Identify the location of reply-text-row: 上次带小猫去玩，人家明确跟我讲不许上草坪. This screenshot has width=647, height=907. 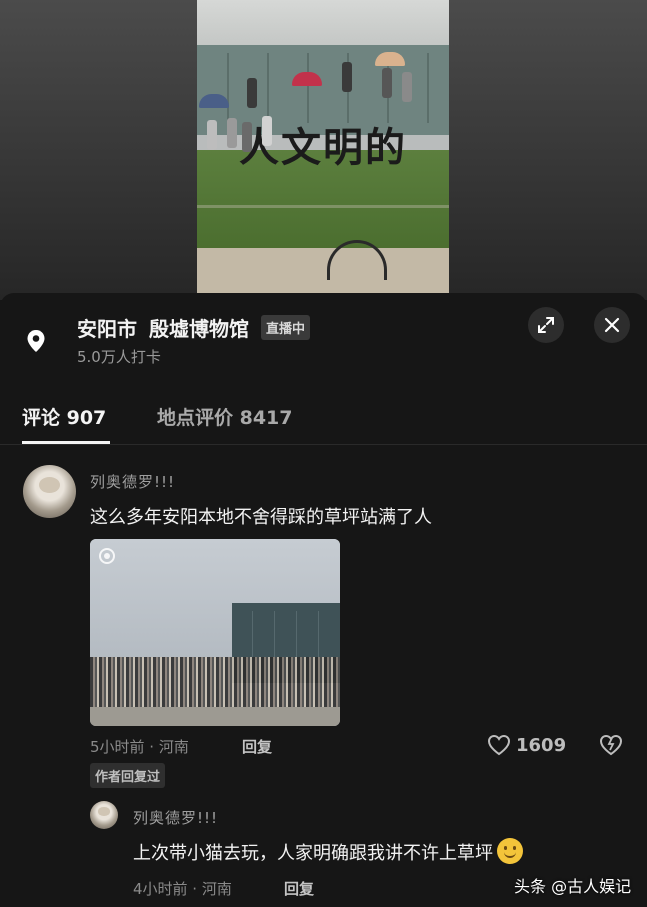
(328, 851).